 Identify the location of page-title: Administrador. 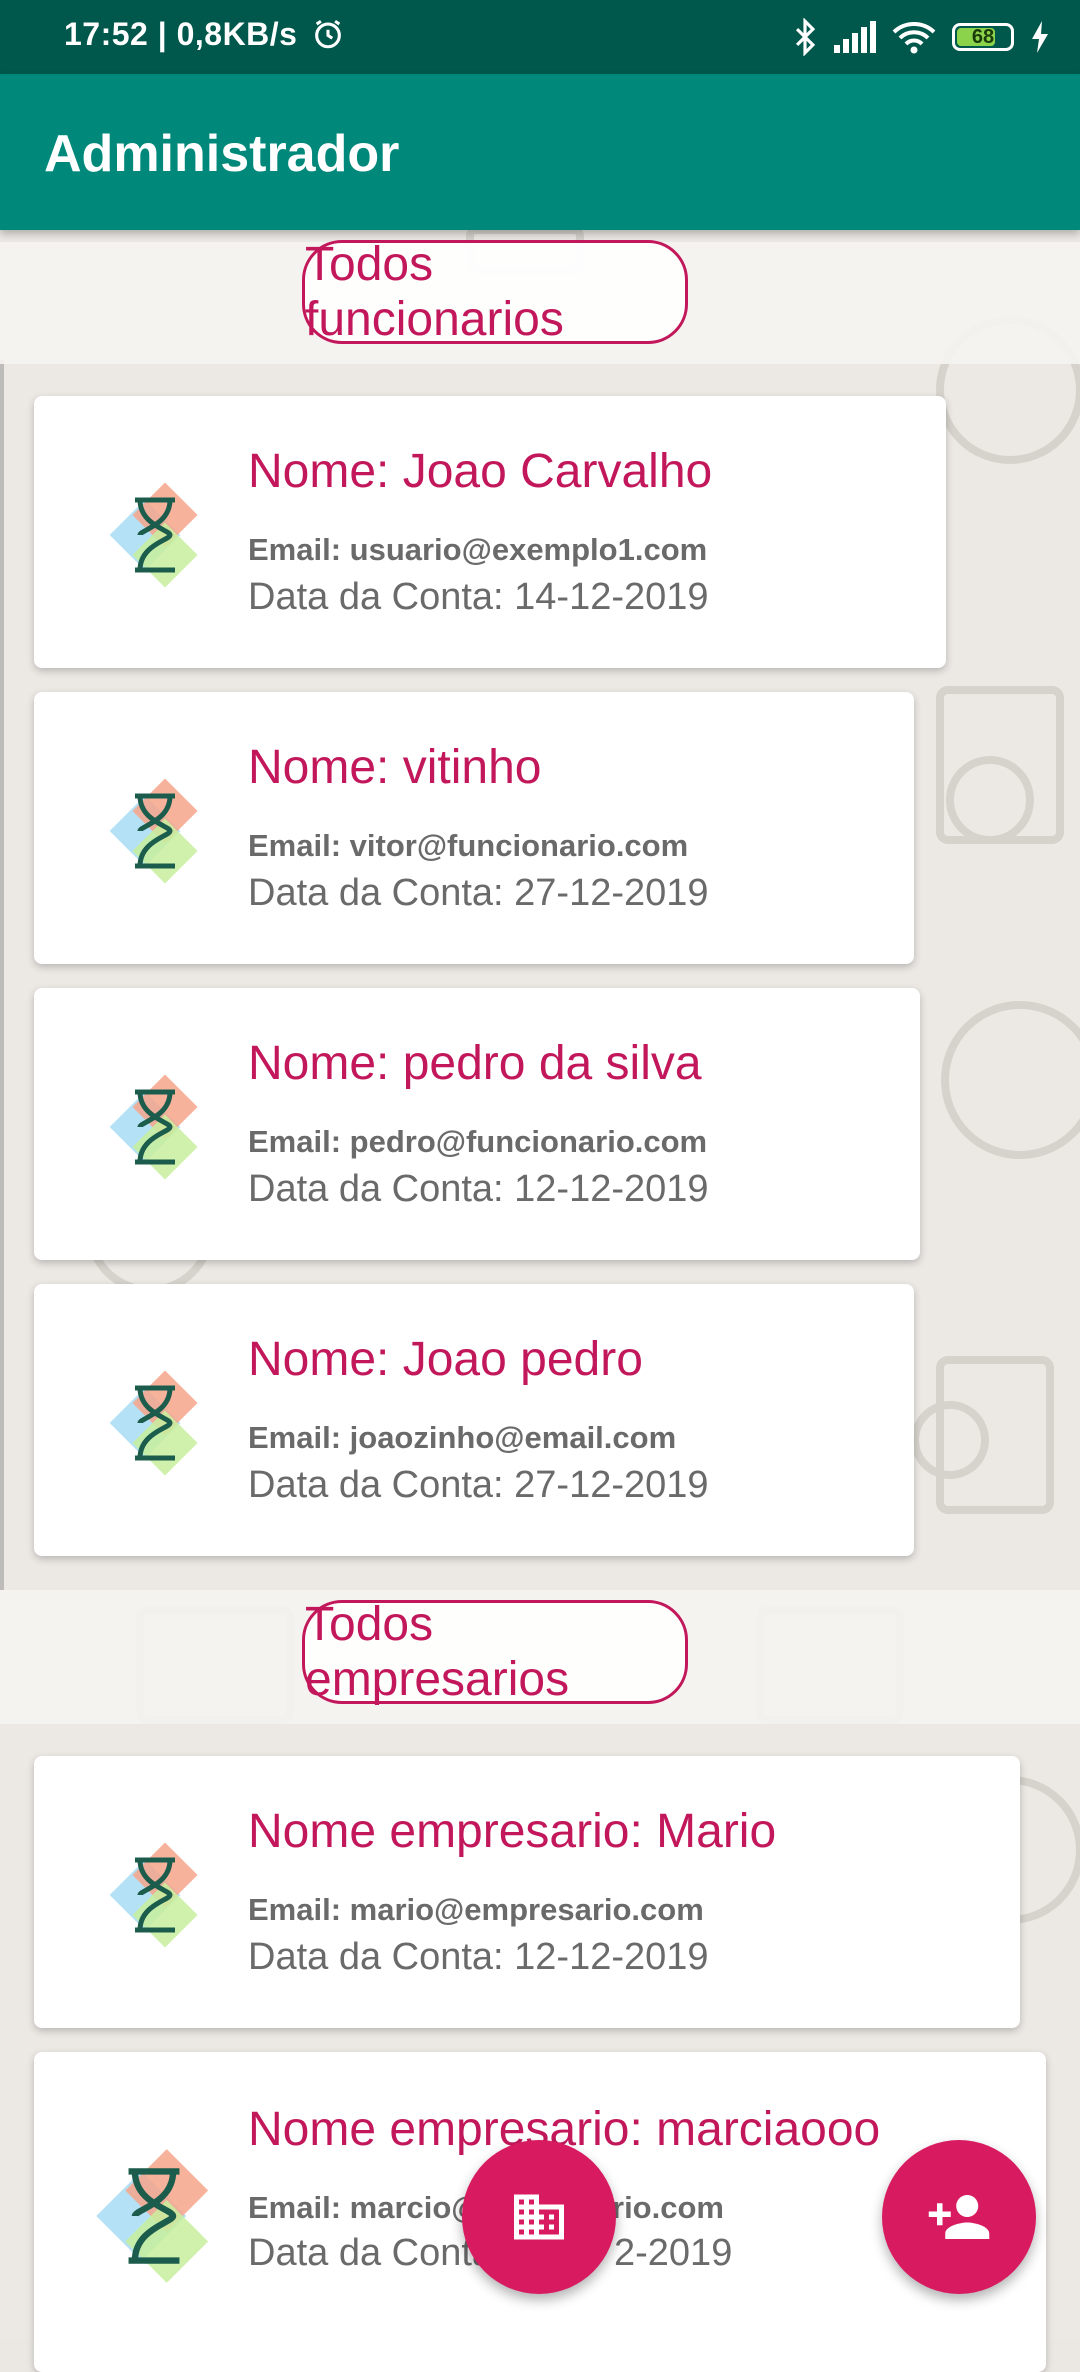
(222, 154).